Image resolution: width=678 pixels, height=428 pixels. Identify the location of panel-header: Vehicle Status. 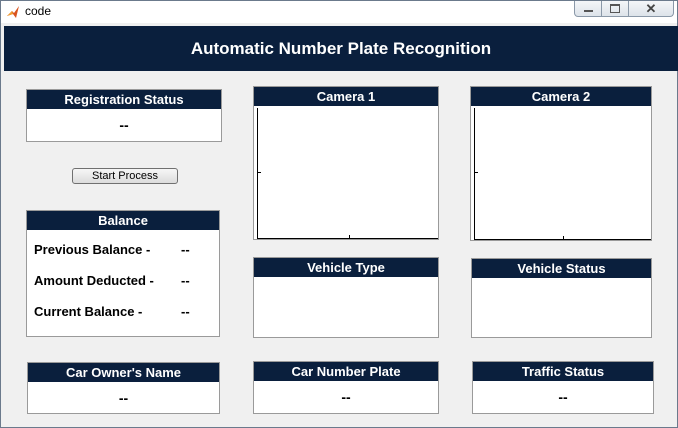
(561, 268).